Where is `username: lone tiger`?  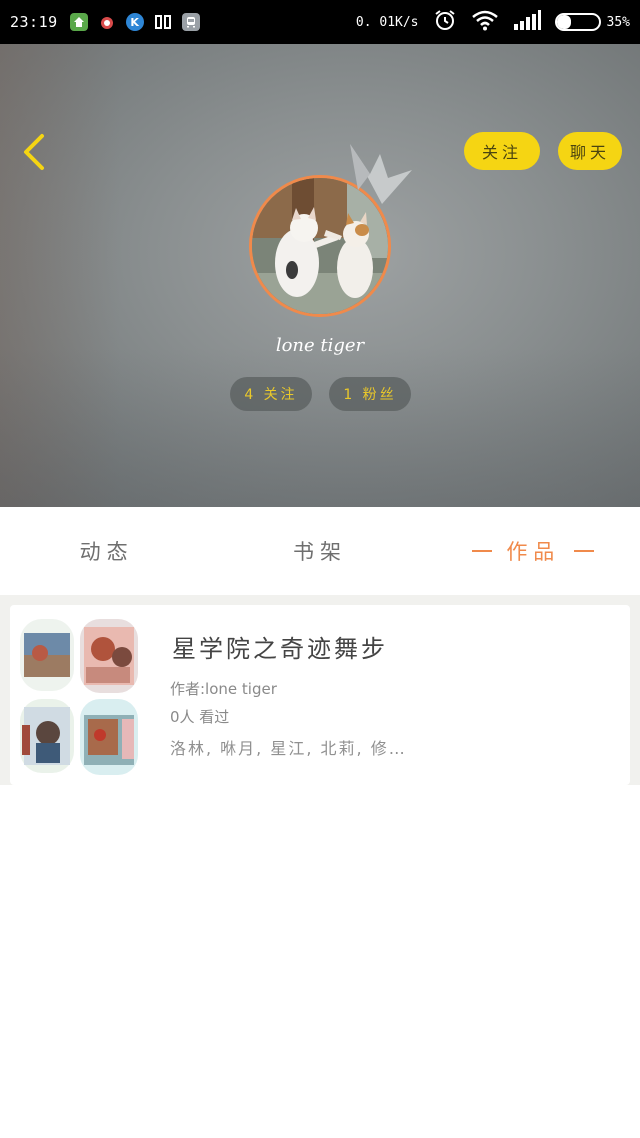 username: lone tiger is located at coordinates (320, 345).